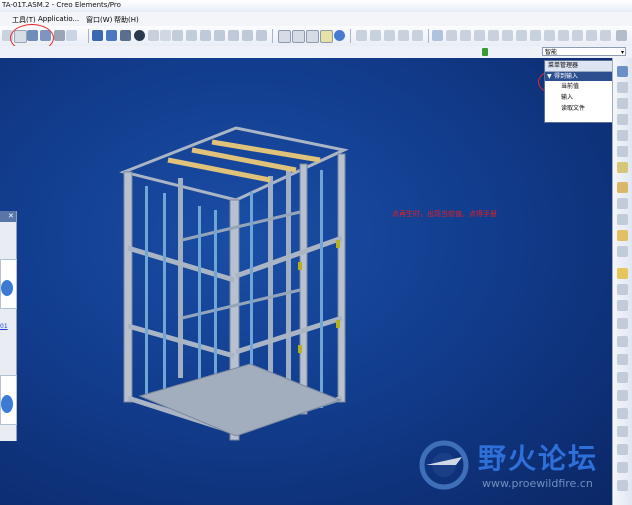 Image resolution: width=632 pixels, height=505 pixels. What do you see at coordinates (537, 483) in the screenshot?
I see `watermark-url: www.proewildfire.cn` at bounding box center [537, 483].